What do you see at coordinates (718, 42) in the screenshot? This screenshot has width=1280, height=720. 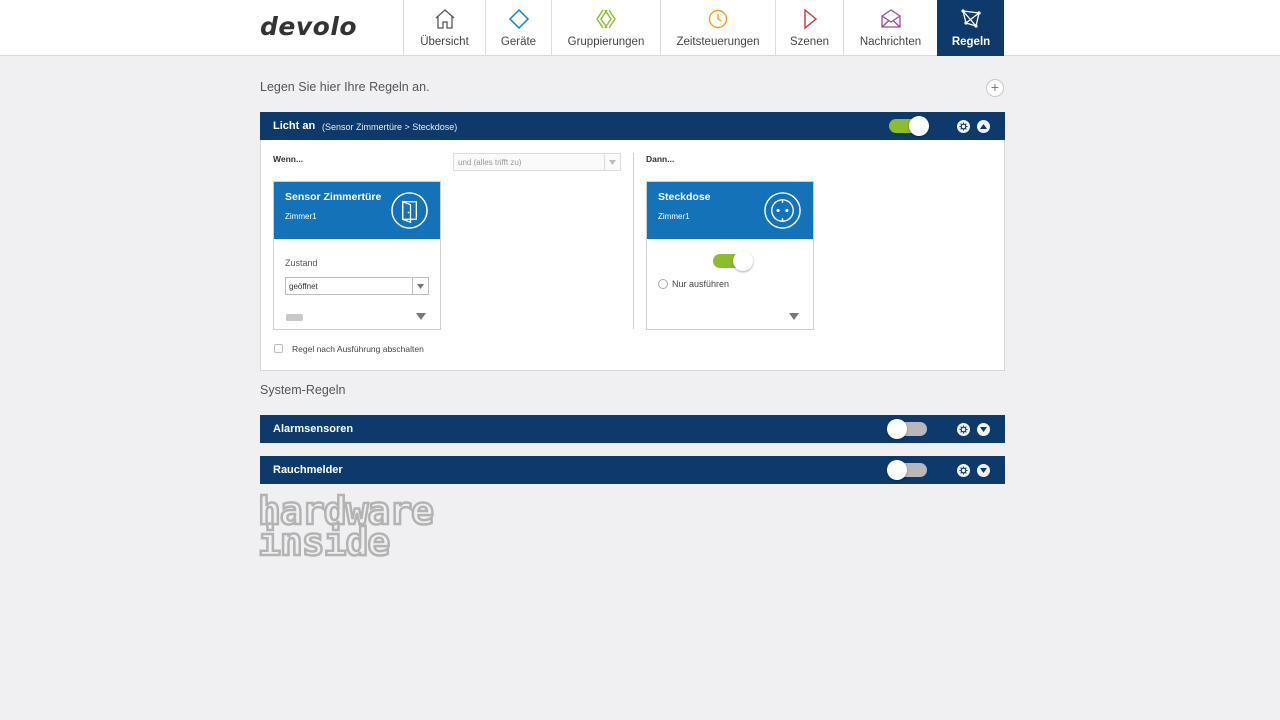 I see `nav-label: Zeitsteuerungen` at bounding box center [718, 42].